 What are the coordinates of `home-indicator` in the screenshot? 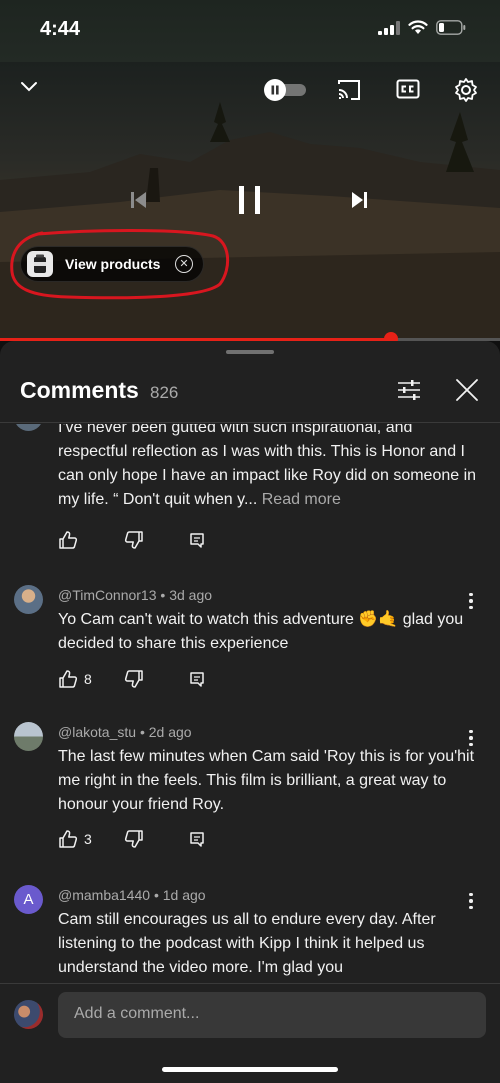 It's located at (250, 1069).